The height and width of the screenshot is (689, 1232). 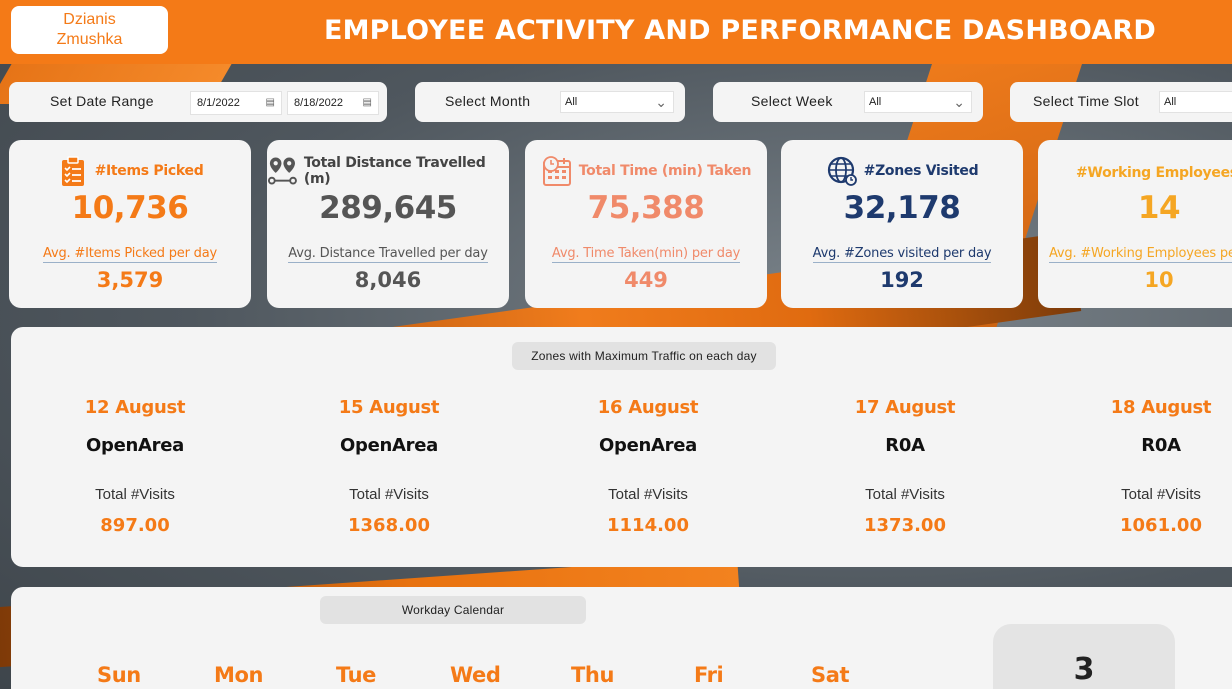 What do you see at coordinates (556, 171) in the screenshot?
I see `calendar-clock-icon` at bounding box center [556, 171].